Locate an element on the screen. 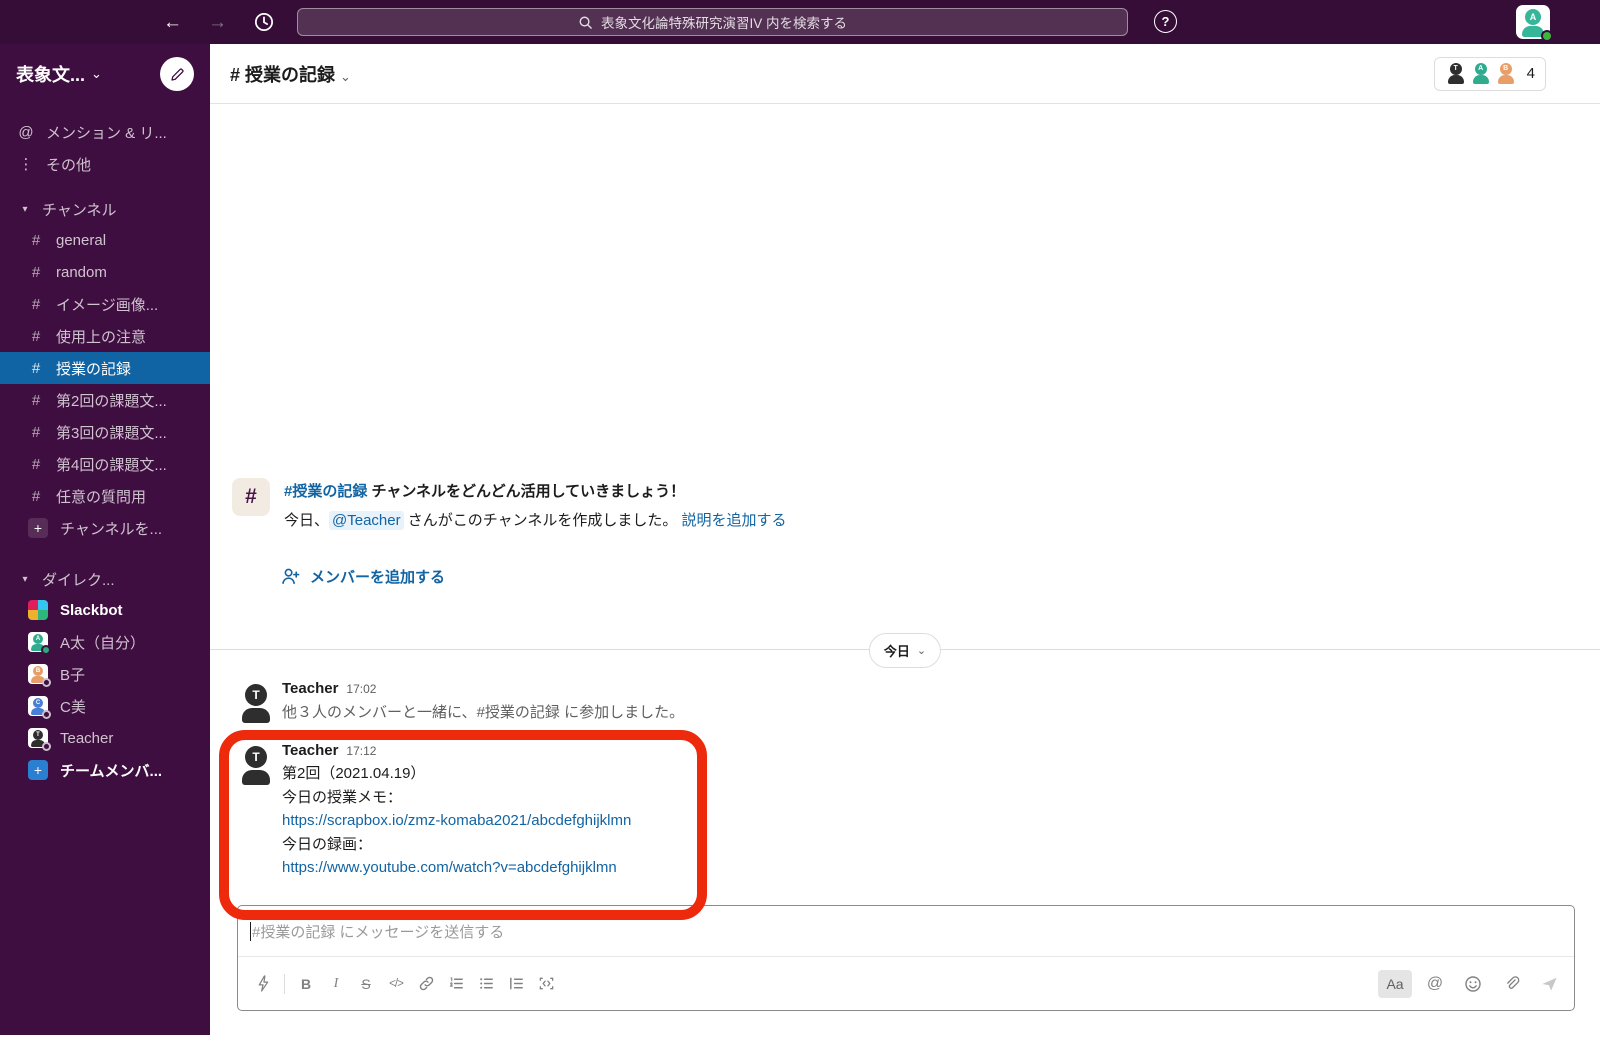  attachment-paperclip-icon is located at coordinates (1511, 984).